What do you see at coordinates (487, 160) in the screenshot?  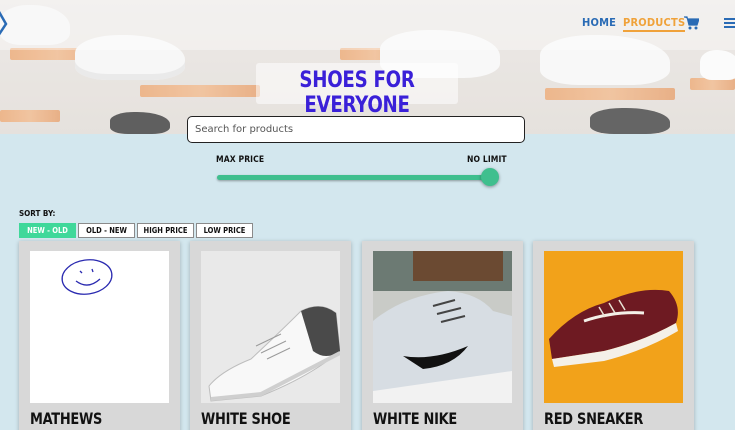 I see `no-limit-label: NO LIMIT` at bounding box center [487, 160].